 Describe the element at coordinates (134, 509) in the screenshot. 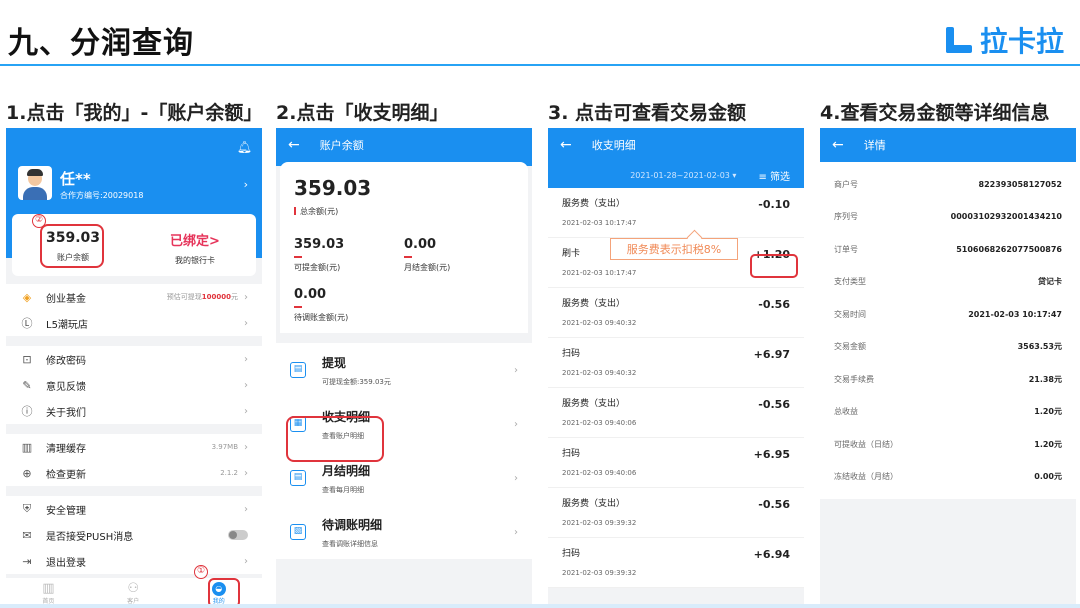

I see `menu-item-security: ⛨ 安全管理 ›` at that location.